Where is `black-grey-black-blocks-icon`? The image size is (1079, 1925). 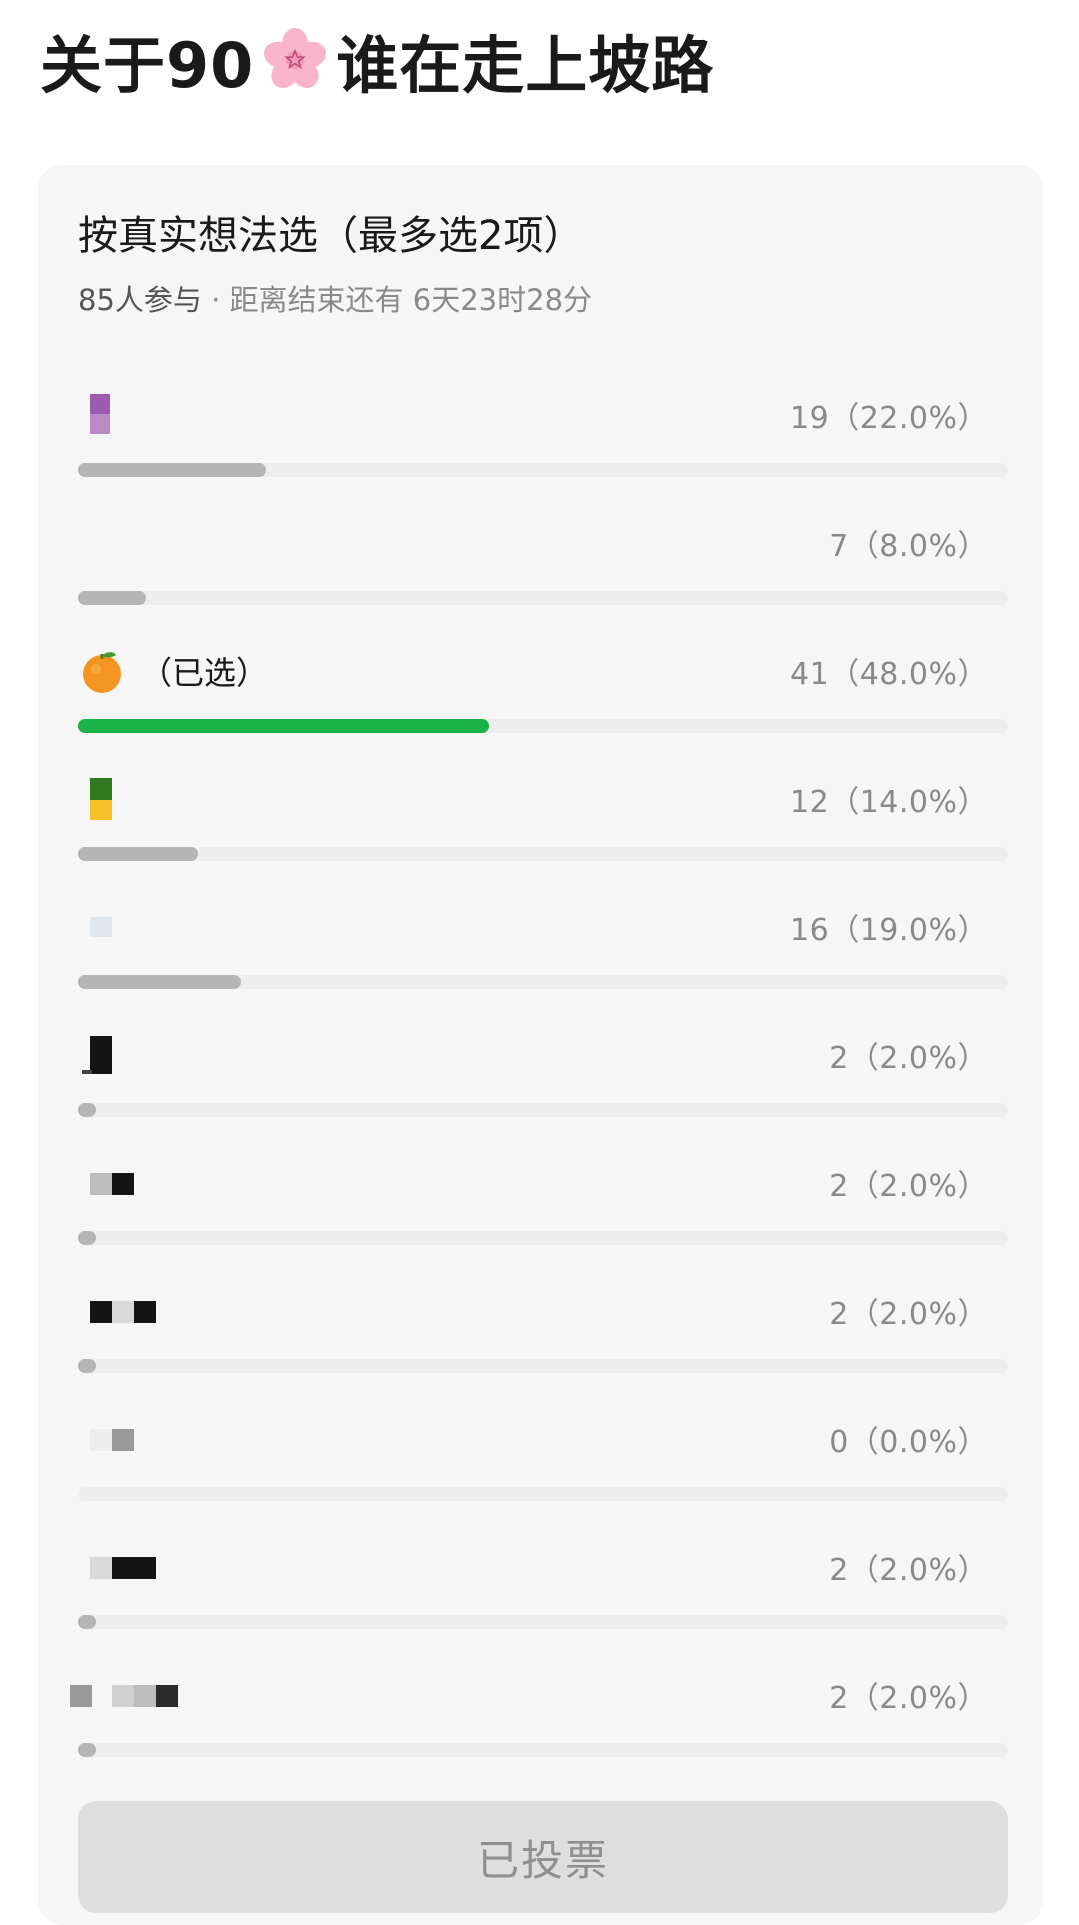 black-grey-black-blocks-icon is located at coordinates (120, 1311).